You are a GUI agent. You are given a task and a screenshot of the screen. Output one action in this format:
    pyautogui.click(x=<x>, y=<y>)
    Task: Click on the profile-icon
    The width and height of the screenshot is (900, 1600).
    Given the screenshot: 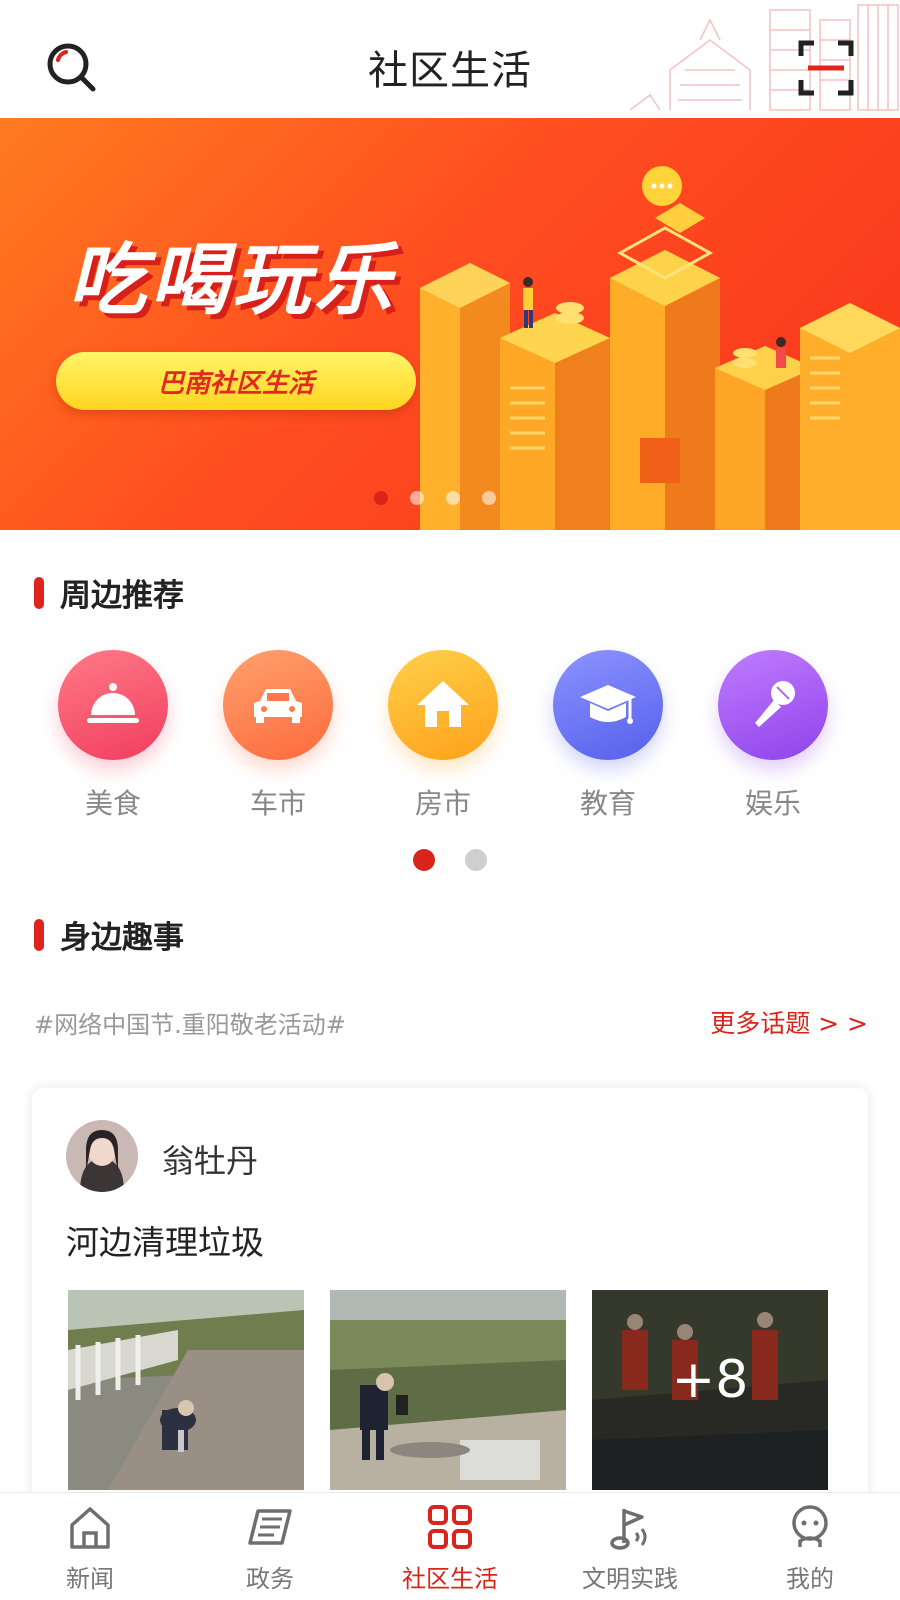 What is the action you would take?
    pyautogui.click(x=810, y=1526)
    